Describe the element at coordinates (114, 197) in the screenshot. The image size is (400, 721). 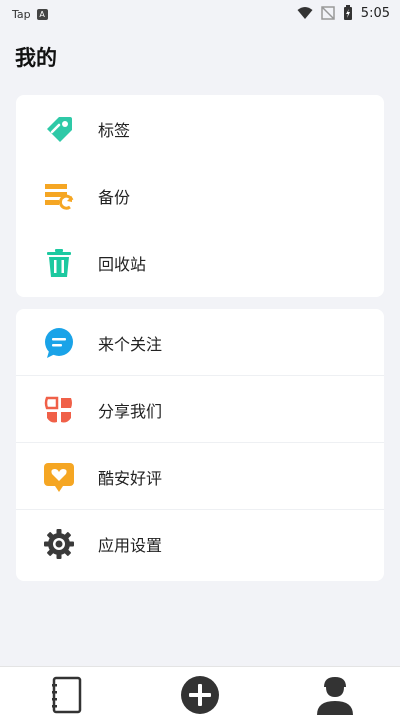
I see `menu-item-label: 备份` at that location.